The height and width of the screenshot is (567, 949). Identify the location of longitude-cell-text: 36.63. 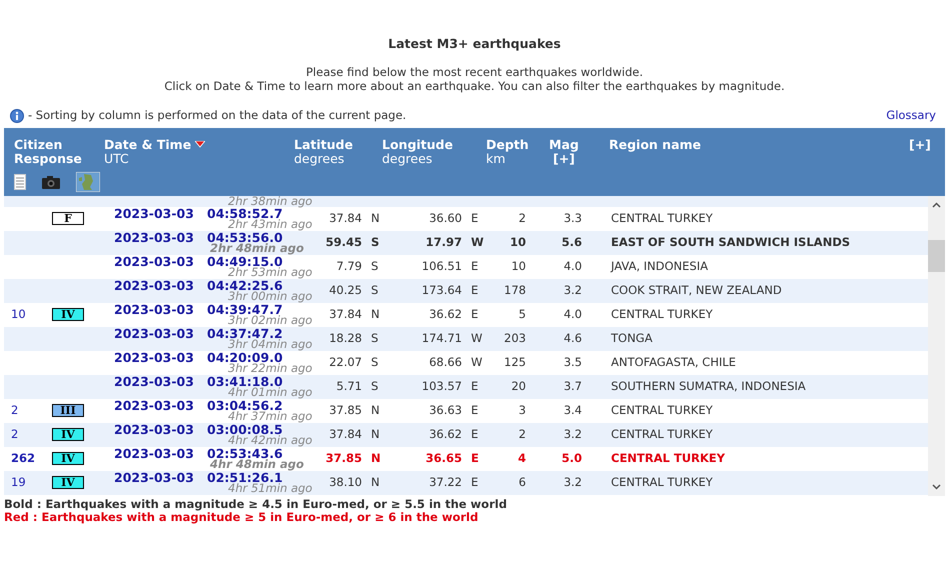
(445, 411).